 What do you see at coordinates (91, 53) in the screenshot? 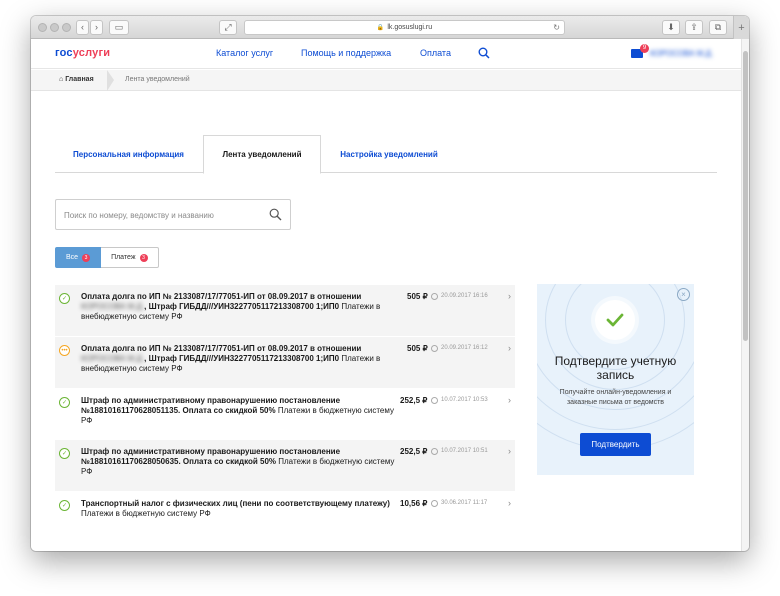
I see `logo-text-accent: услуги` at bounding box center [91, 53].